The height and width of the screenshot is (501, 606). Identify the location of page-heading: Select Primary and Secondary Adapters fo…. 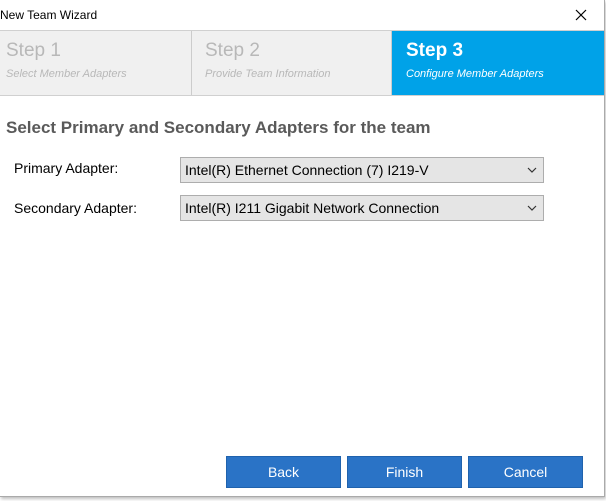
(218, 127).